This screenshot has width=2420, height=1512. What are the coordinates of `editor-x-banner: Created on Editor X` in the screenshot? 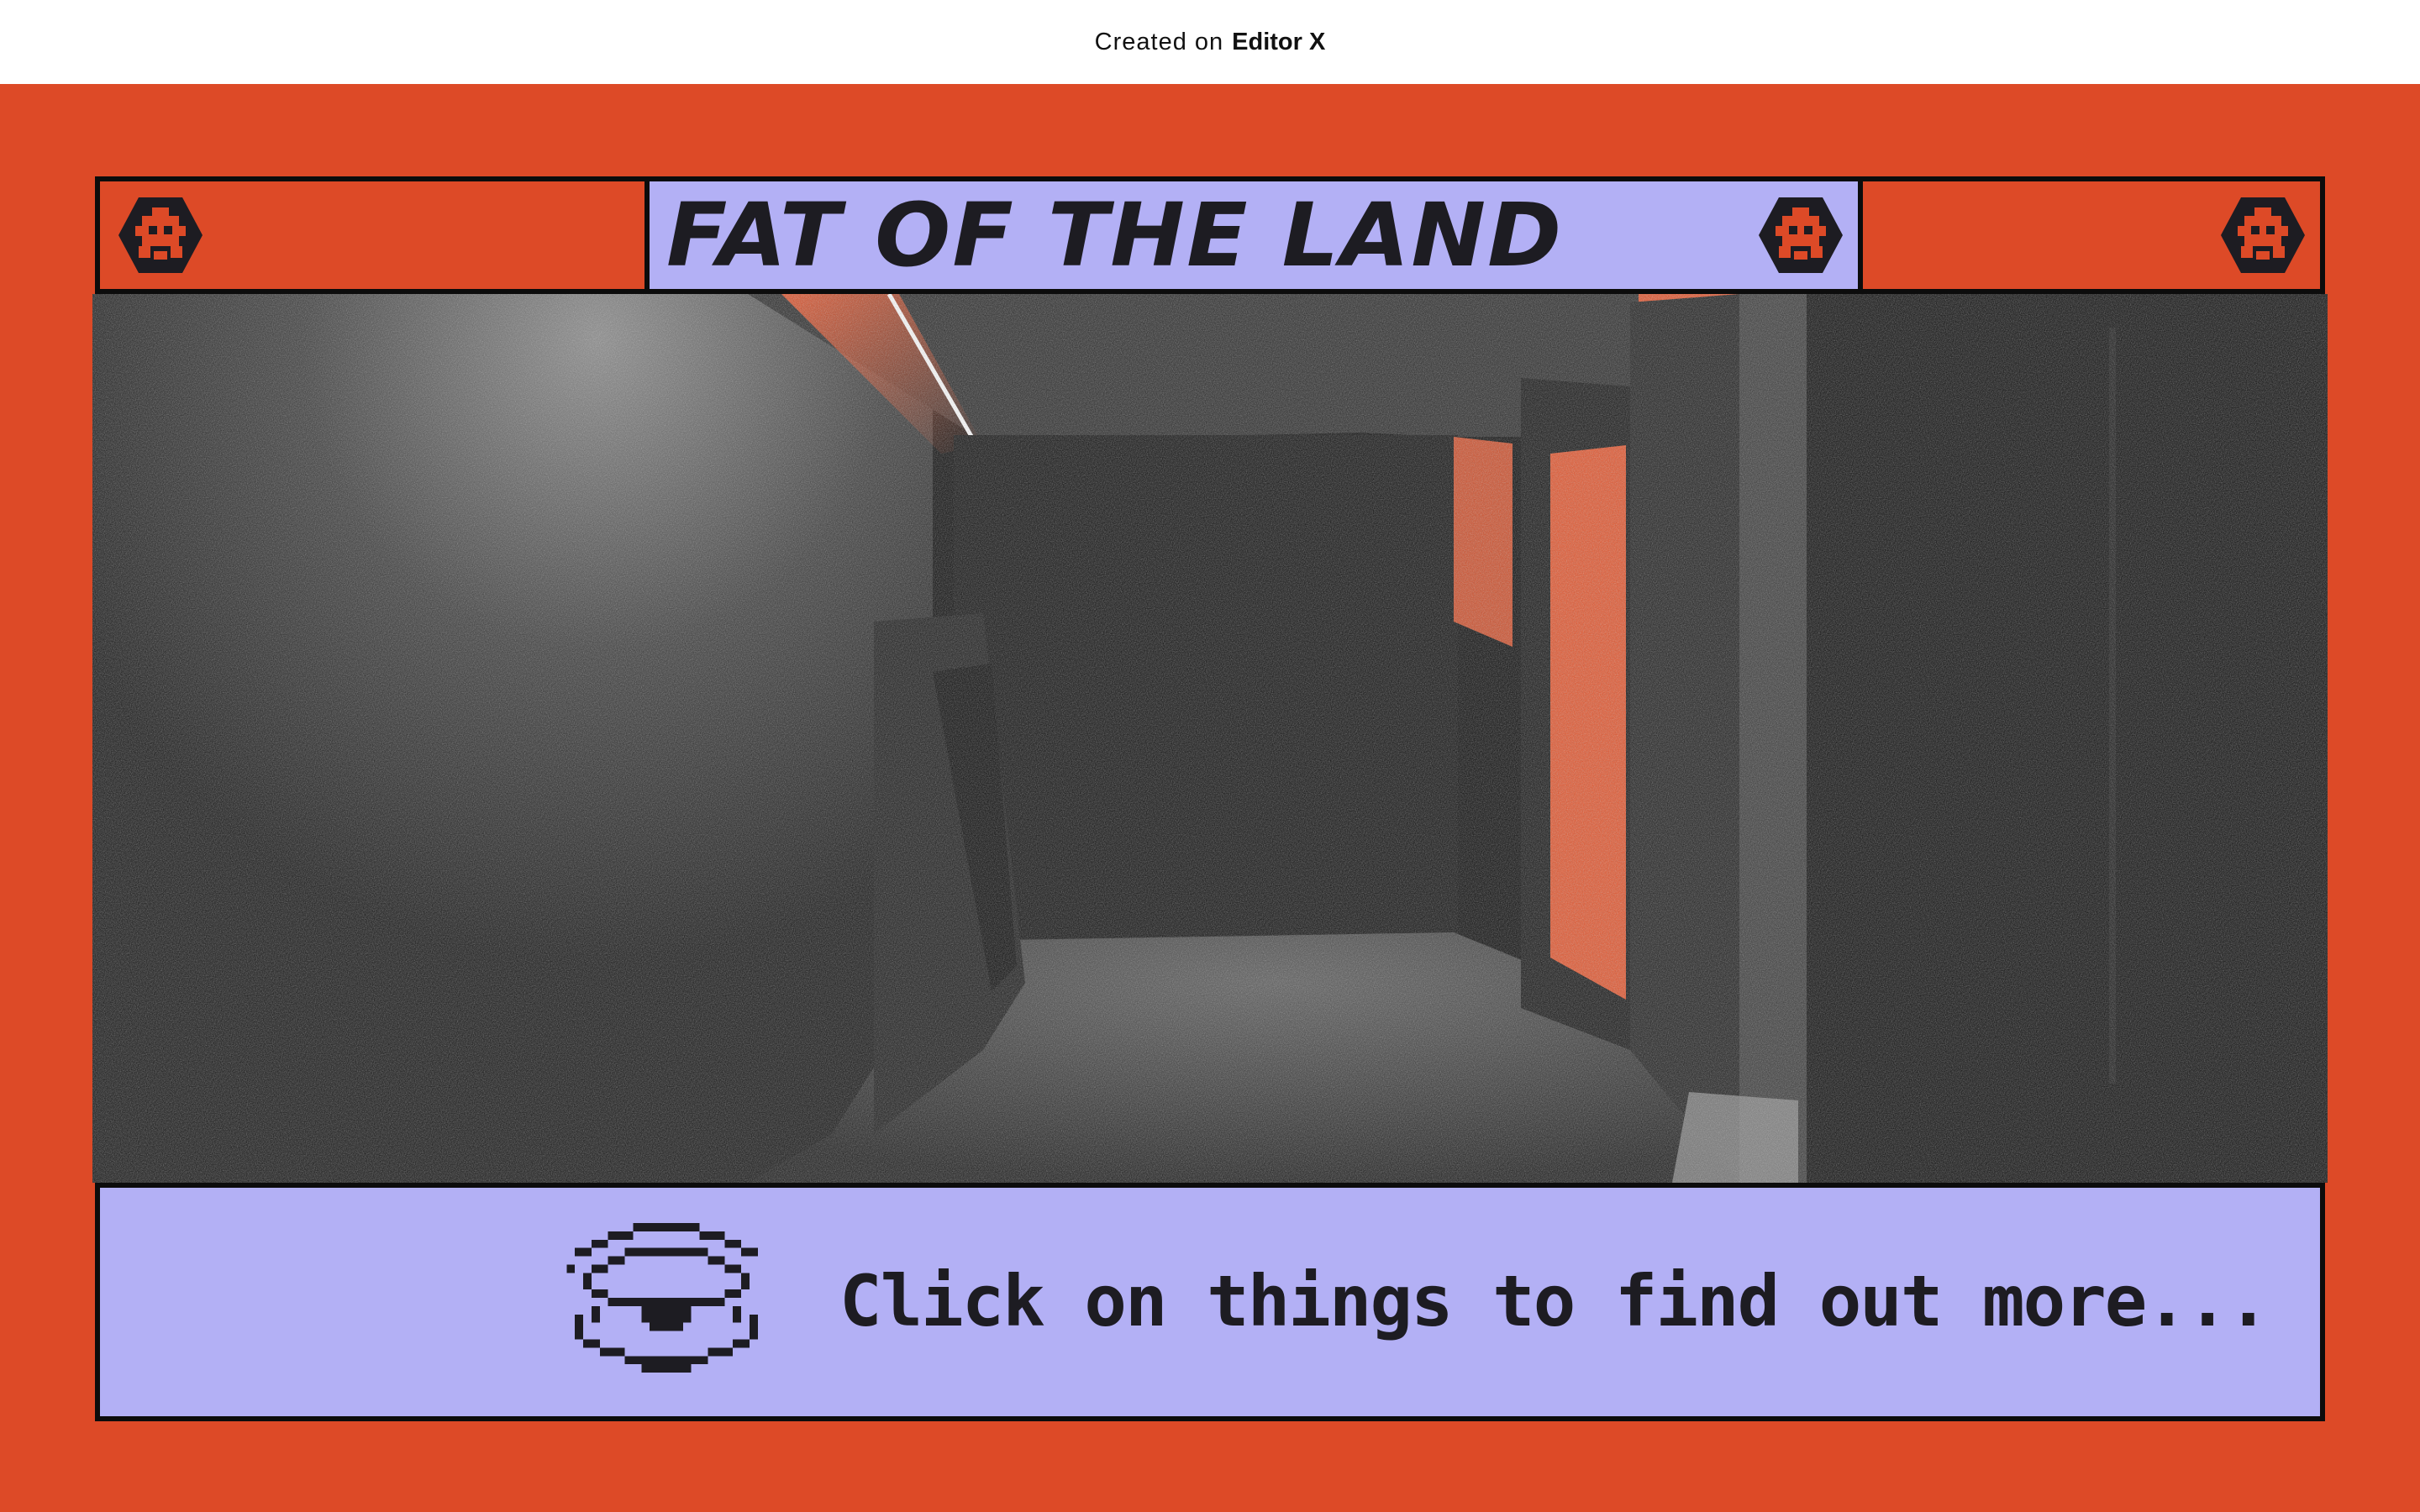 It's located at (1210, 42).